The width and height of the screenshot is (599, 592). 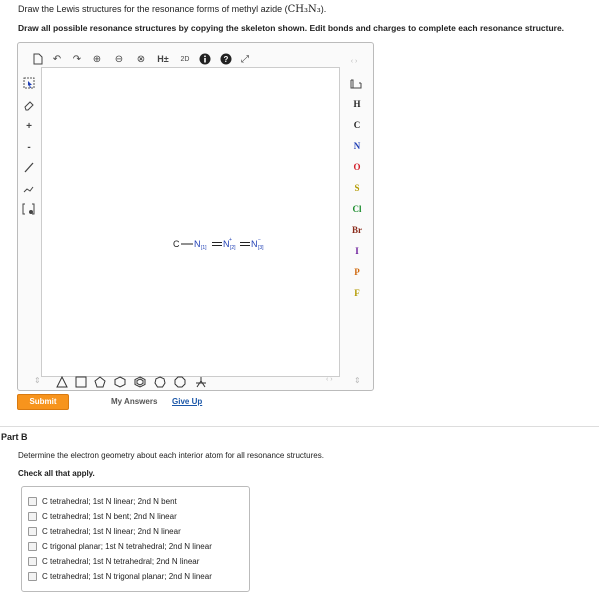 I want to click on give-up-link: Give Up, so click(x=187, y=401).